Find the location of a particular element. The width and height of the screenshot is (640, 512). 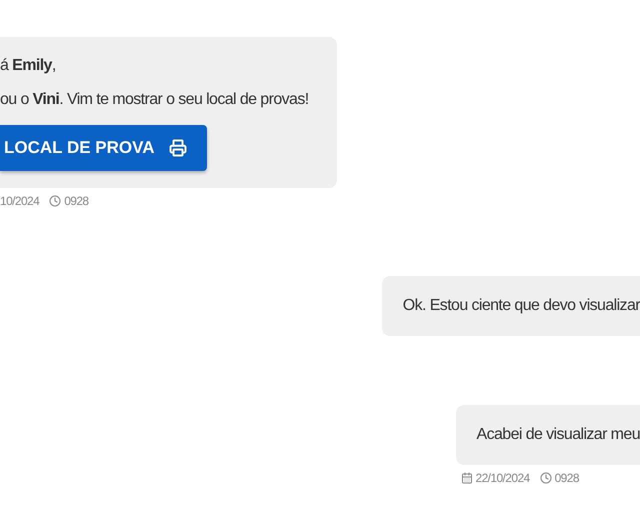

message-date: 10/2024 is located at coordinates (20, 201).